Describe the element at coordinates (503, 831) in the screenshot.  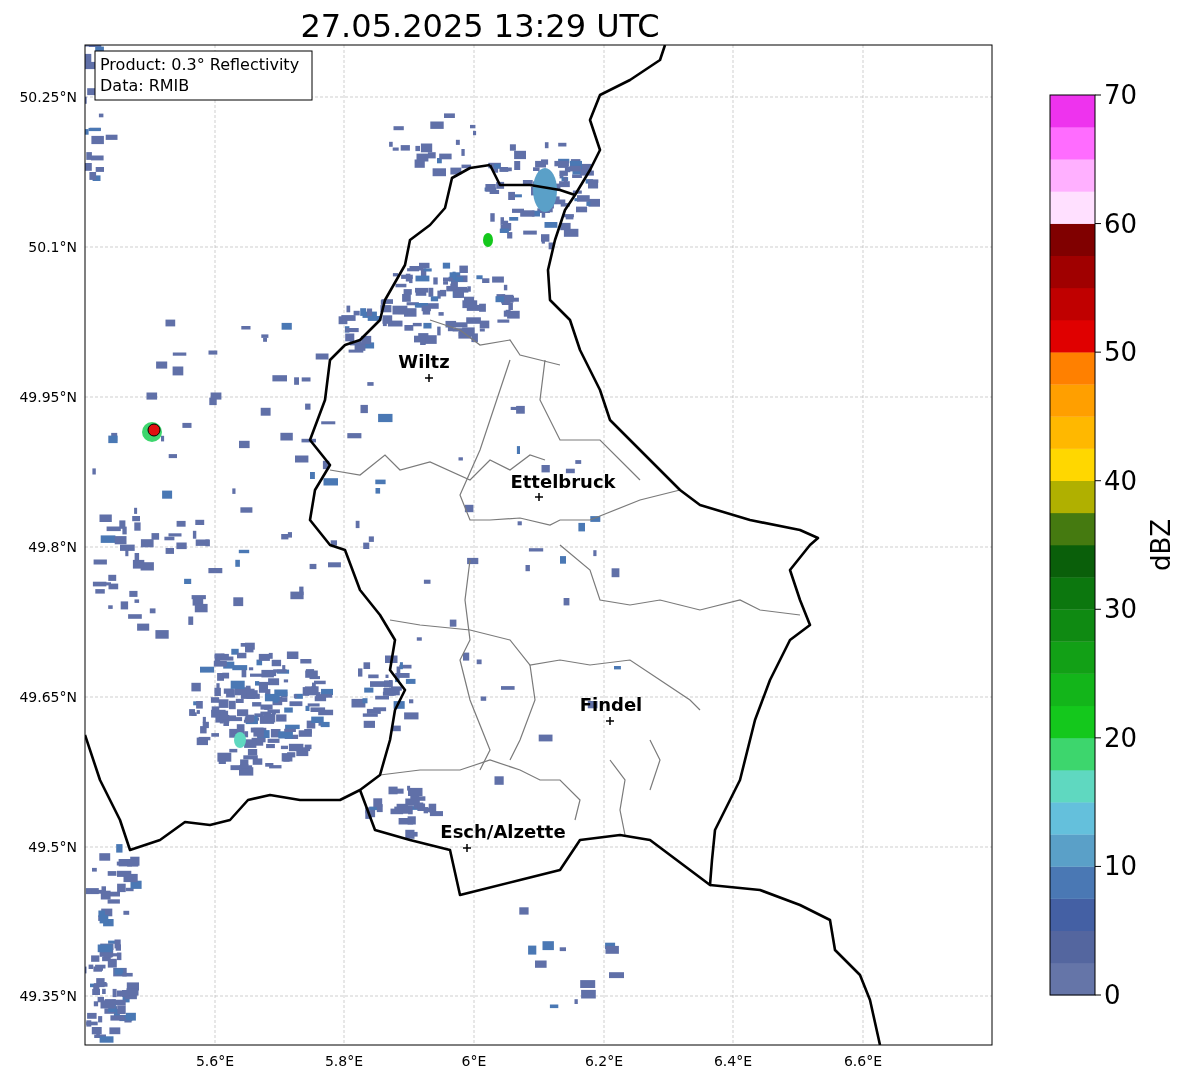
I see `city-label: Esch/Alzette` at that location.